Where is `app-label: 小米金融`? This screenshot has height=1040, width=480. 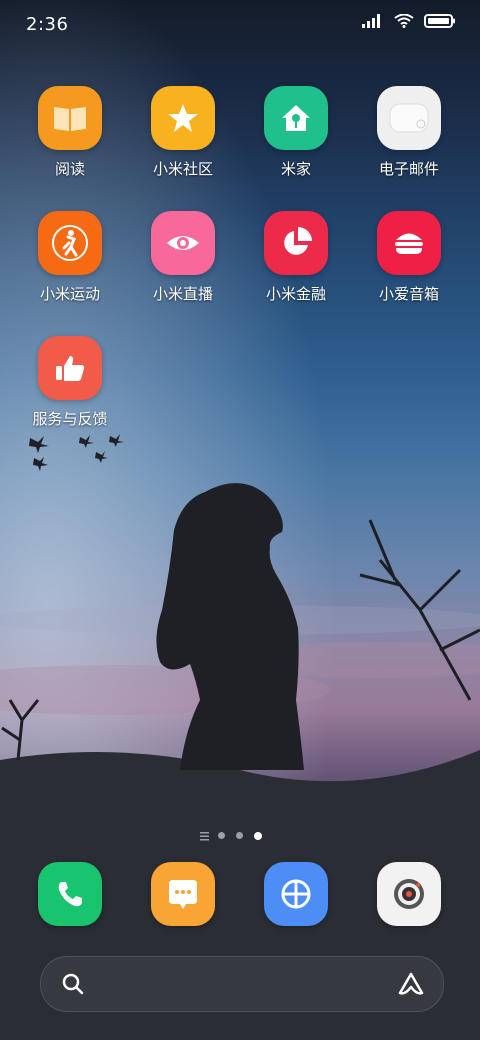
app-label: 小米金融 is located at coordinates (295, 294).